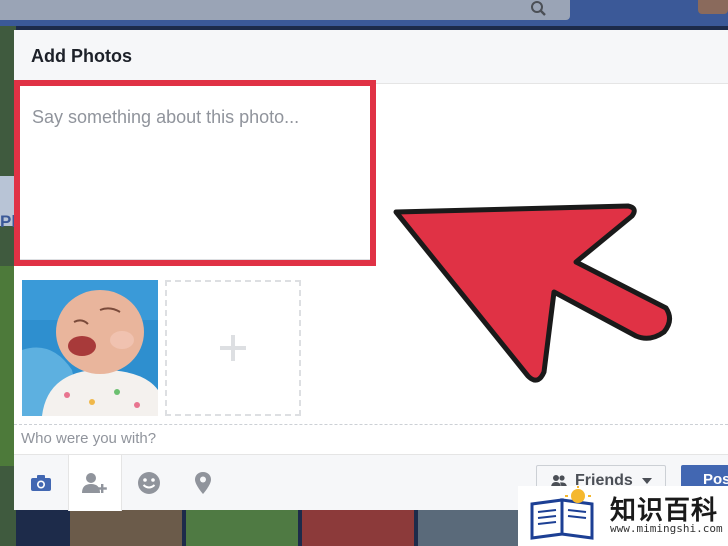 Image resolution: width=728 pixels, height=546 pixels. I want to click on facebook-top-bar, so click(364, 13).